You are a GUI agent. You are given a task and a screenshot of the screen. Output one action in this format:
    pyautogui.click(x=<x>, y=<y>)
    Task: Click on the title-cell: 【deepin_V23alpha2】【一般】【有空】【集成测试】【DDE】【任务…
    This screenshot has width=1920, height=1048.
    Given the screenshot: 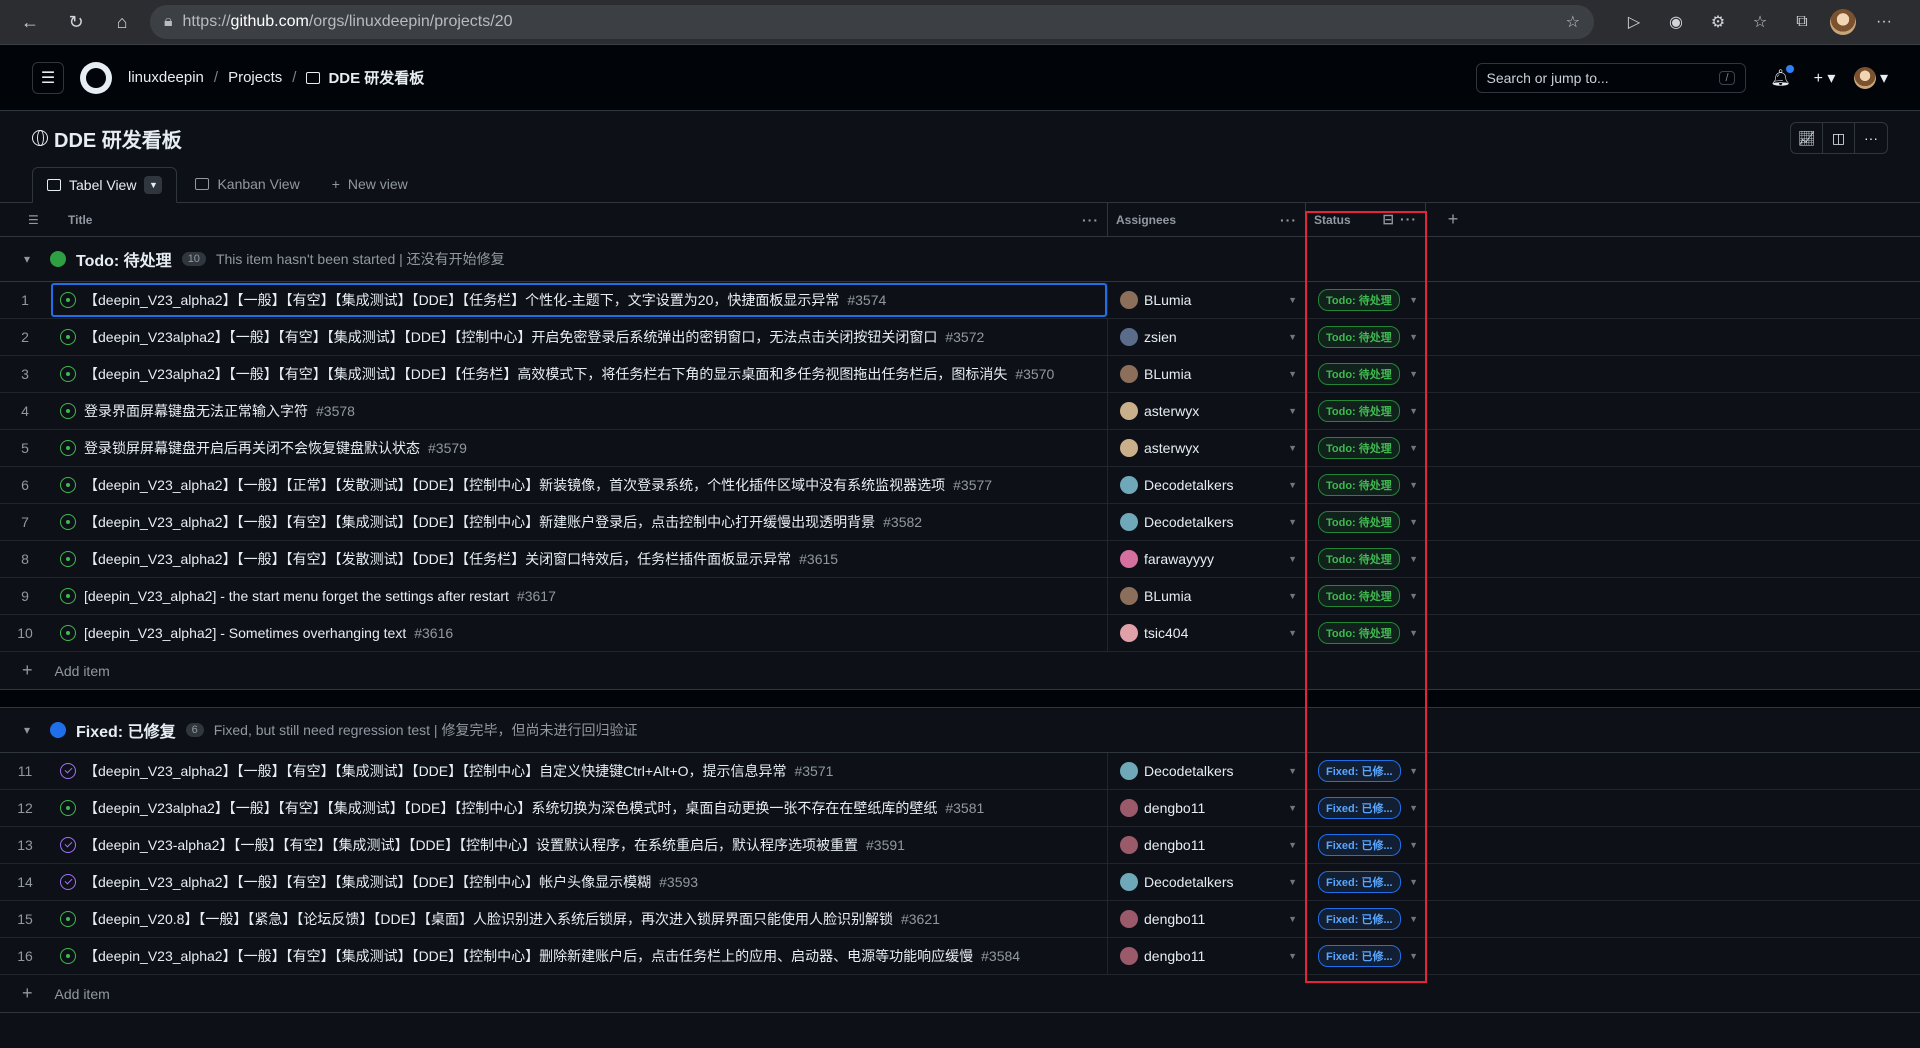 What is the action you would take?
    pyautogui.click(x=579, y=374)
    